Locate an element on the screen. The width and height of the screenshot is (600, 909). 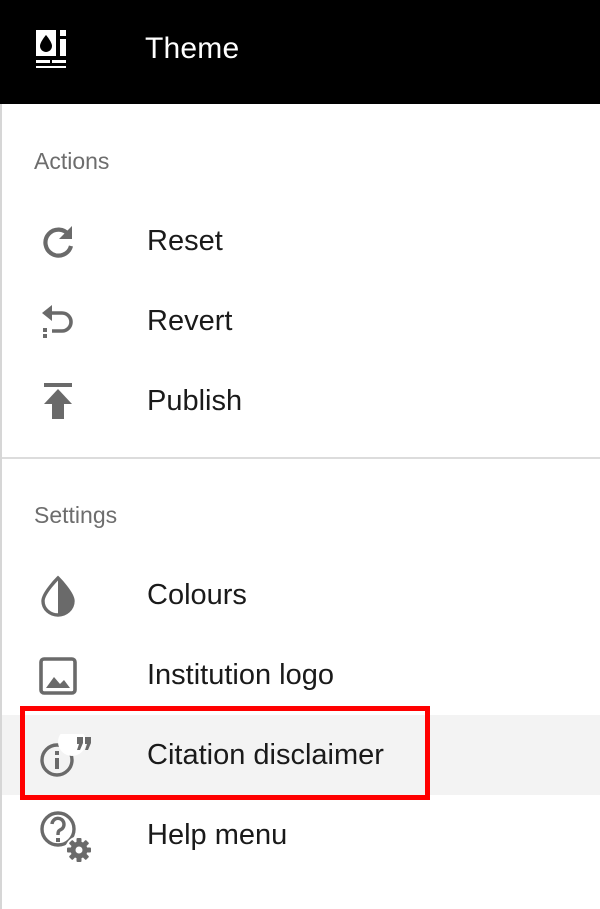
menu-item-publish: Publish is located at coordinates (301, 401).